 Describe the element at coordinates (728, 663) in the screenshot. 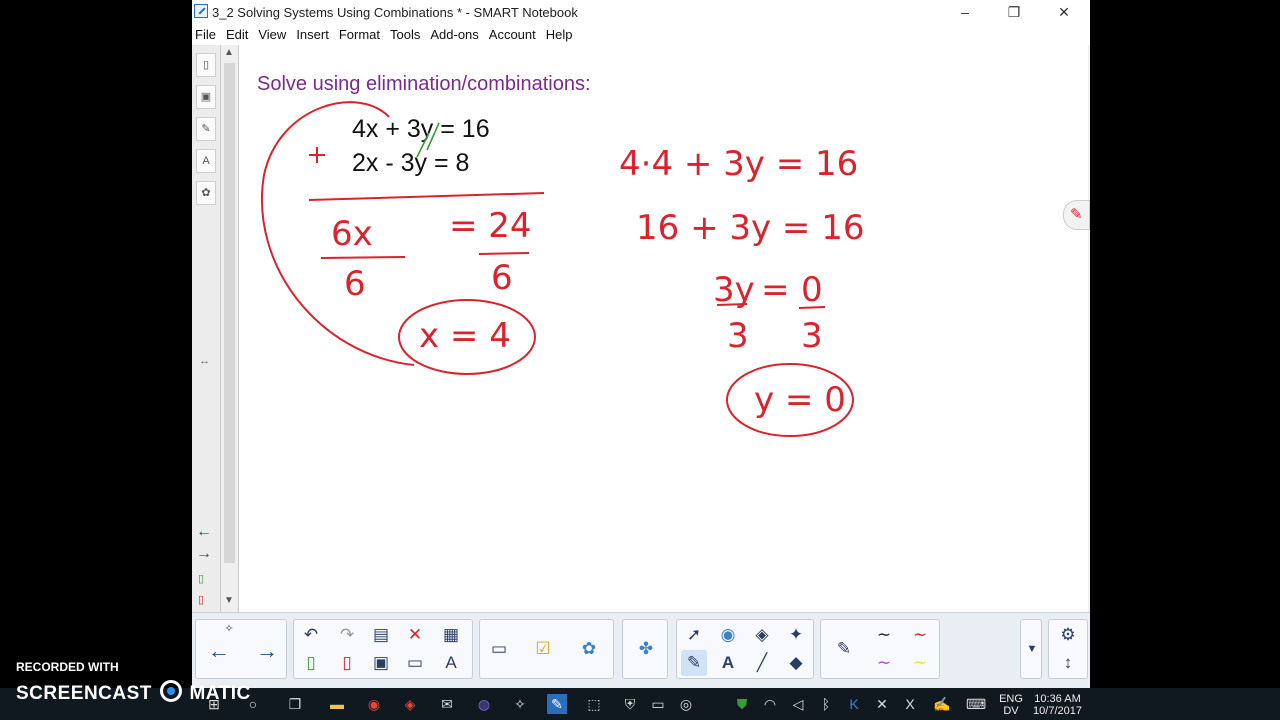

I see `text-tool-icon: A` at that location.